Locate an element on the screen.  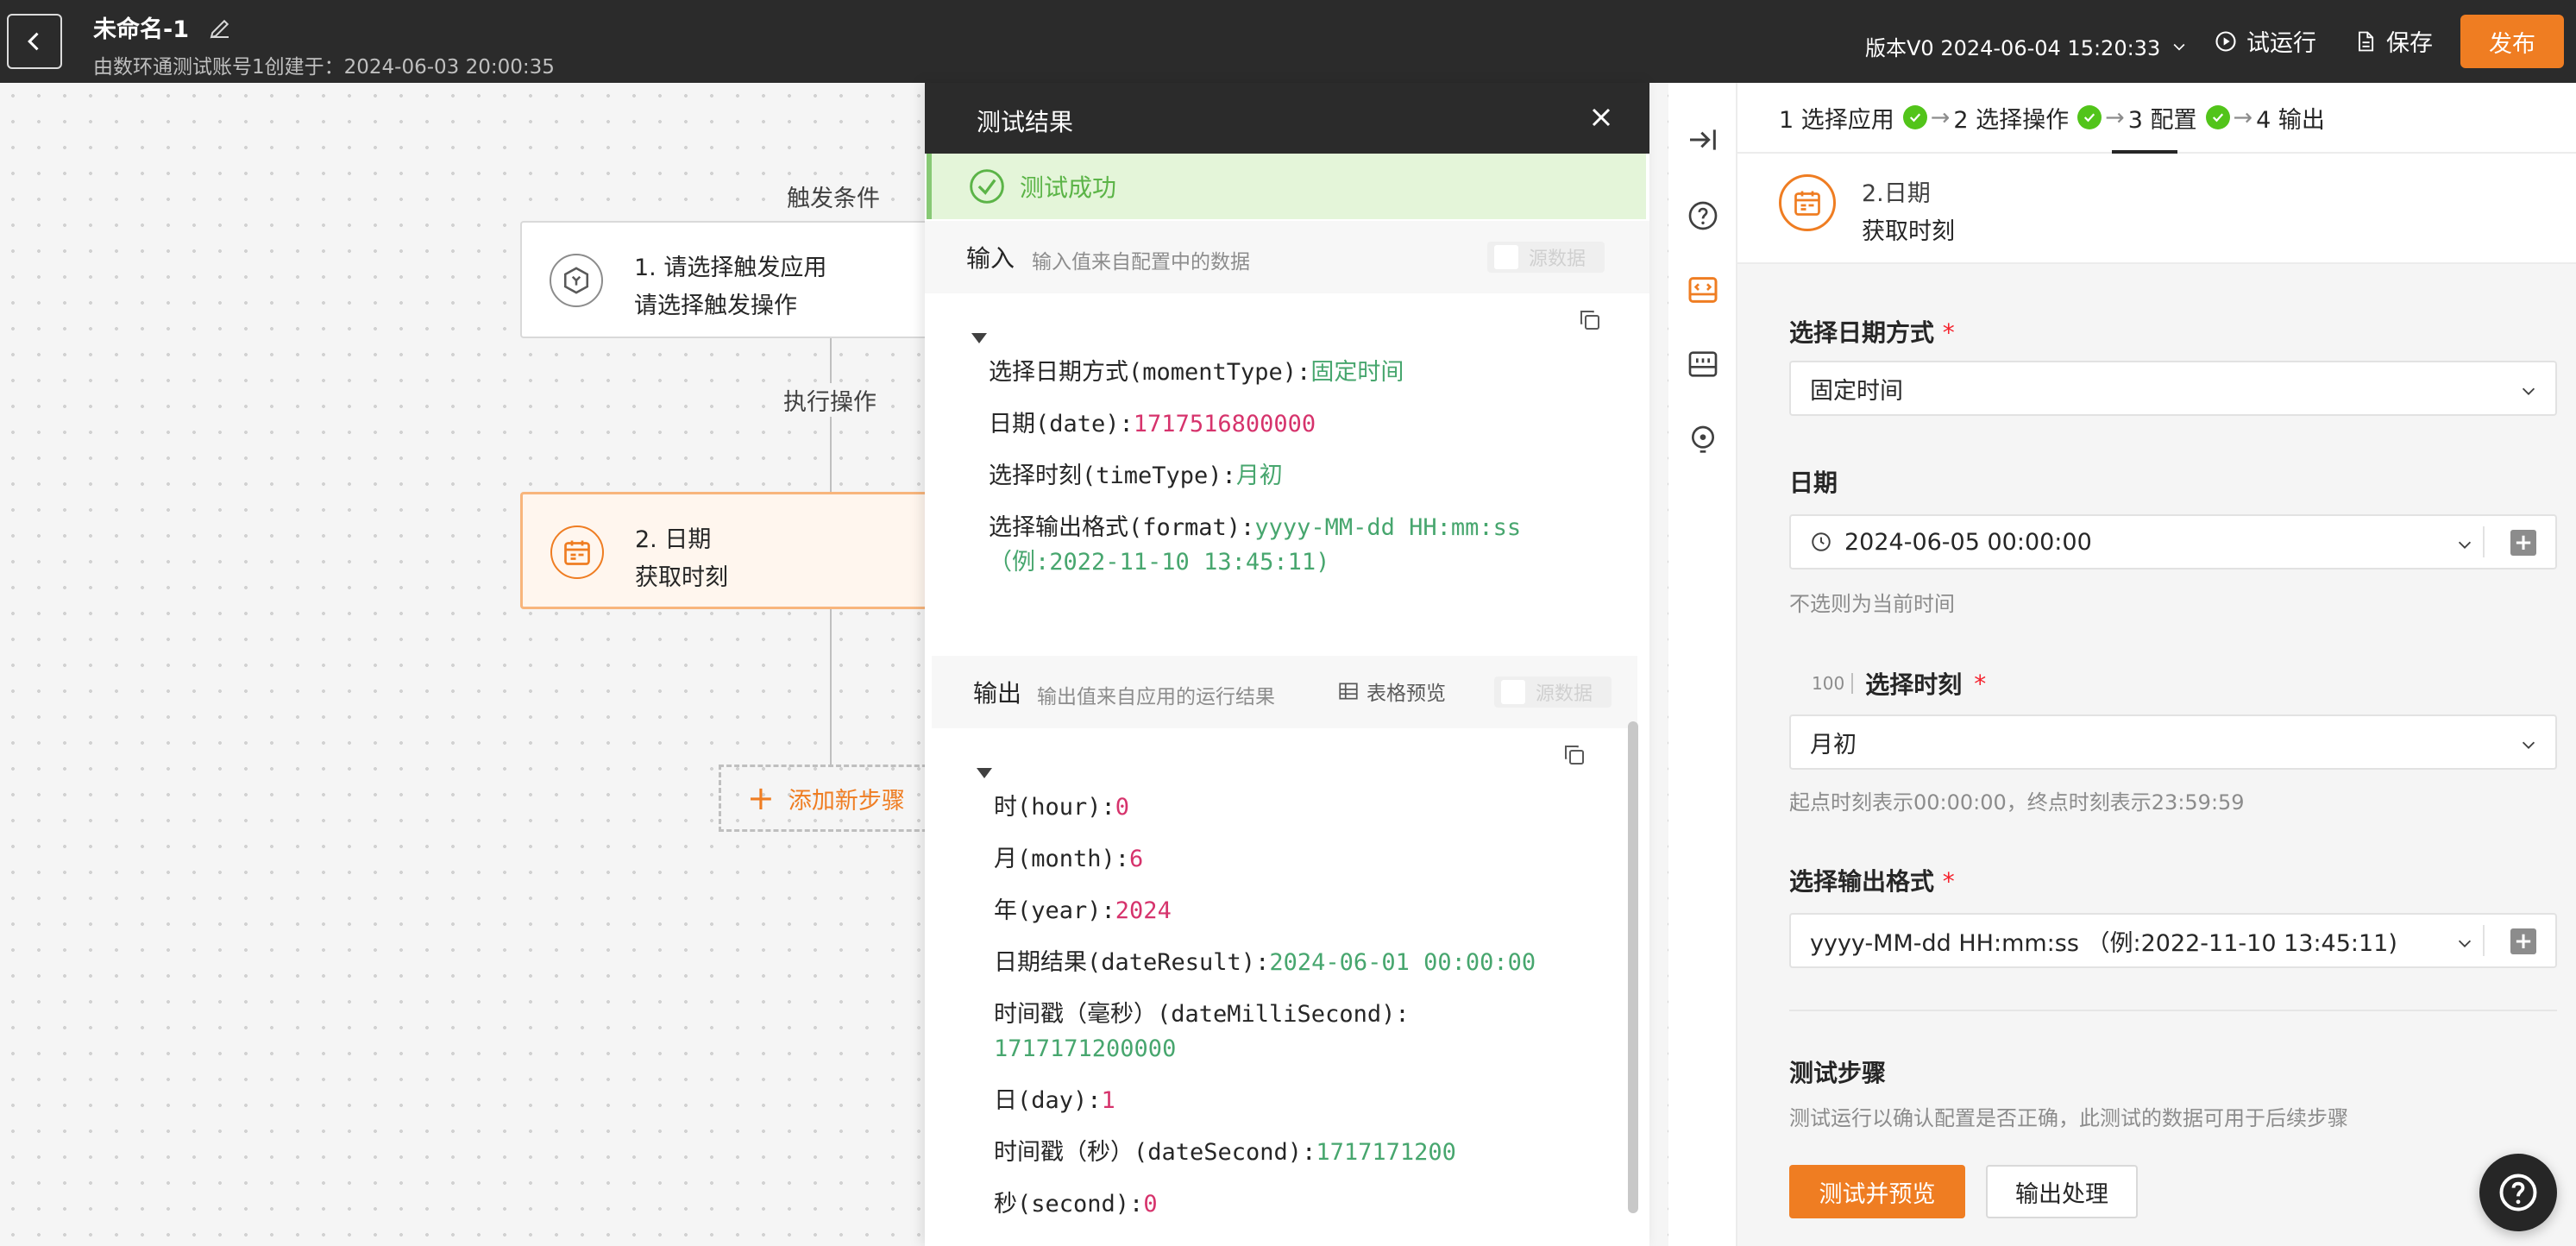
code-icon is located at coordinates (1703, 290).